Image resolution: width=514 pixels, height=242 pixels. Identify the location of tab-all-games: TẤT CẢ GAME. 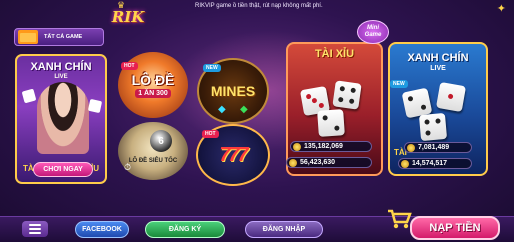
(59, 37).